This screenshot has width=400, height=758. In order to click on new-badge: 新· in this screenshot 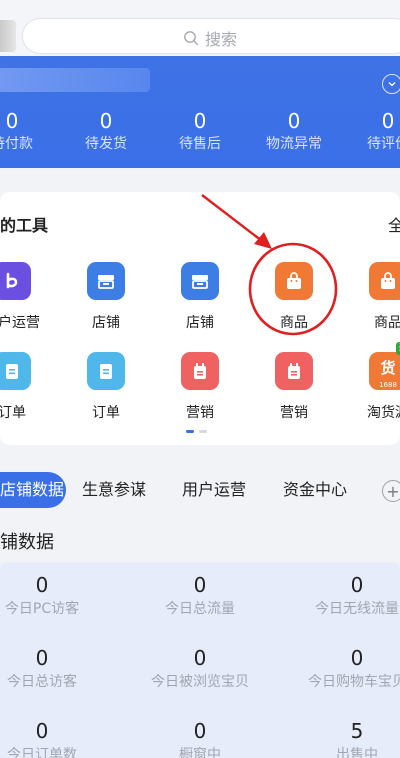, I will do `click(397, 348)`.